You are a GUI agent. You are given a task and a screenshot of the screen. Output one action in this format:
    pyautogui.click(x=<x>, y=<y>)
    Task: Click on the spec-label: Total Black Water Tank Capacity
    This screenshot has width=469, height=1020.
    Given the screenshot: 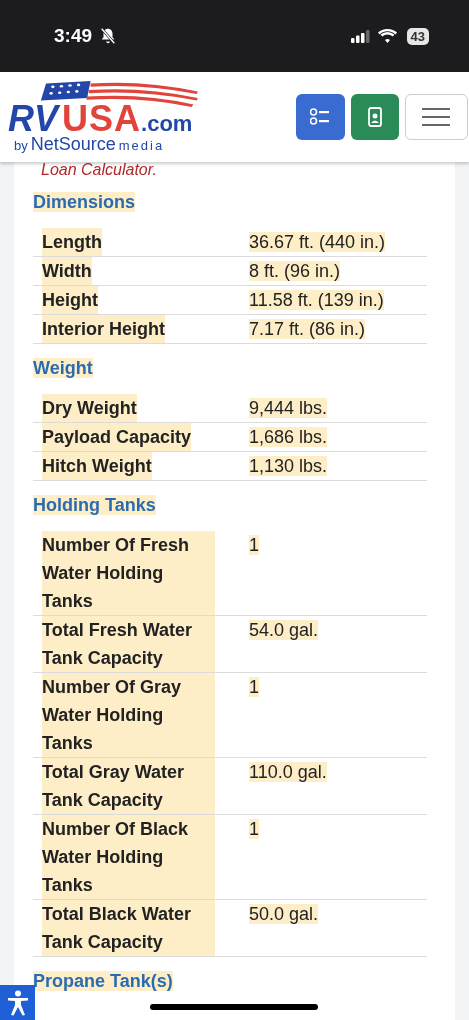 What is the action you would take?
    pyautogui.click(x=128, y=928)
    